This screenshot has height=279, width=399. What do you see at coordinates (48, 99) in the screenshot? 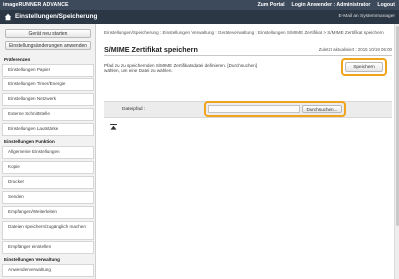
I see `sidebar-item-network: Einstellungen Netzwerk` at bounding box center [48, 99].